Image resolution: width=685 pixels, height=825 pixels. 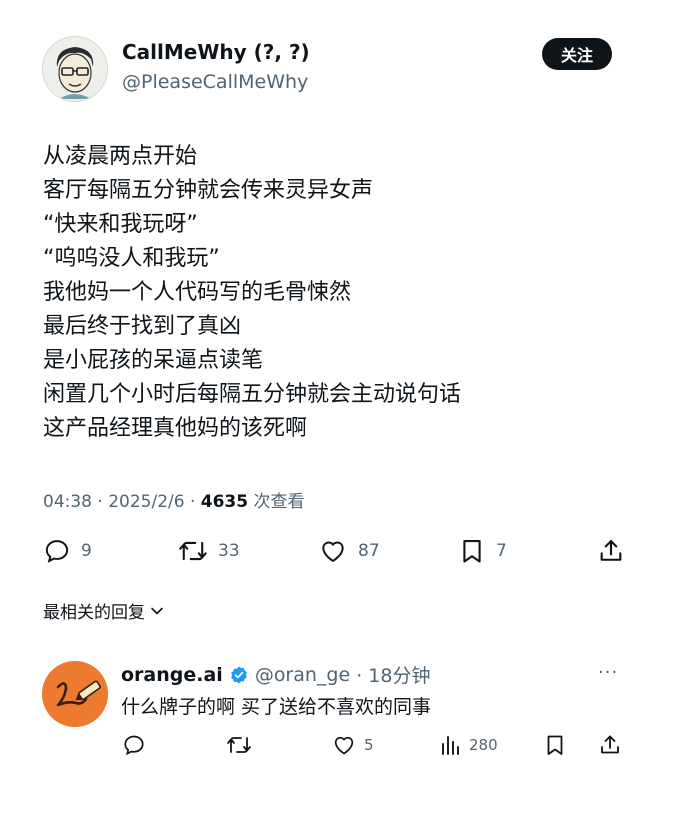 What do you see at coordinates (450, 745) in the screenshot?
I see `analytics-icon` at bounding box center [450, 745].